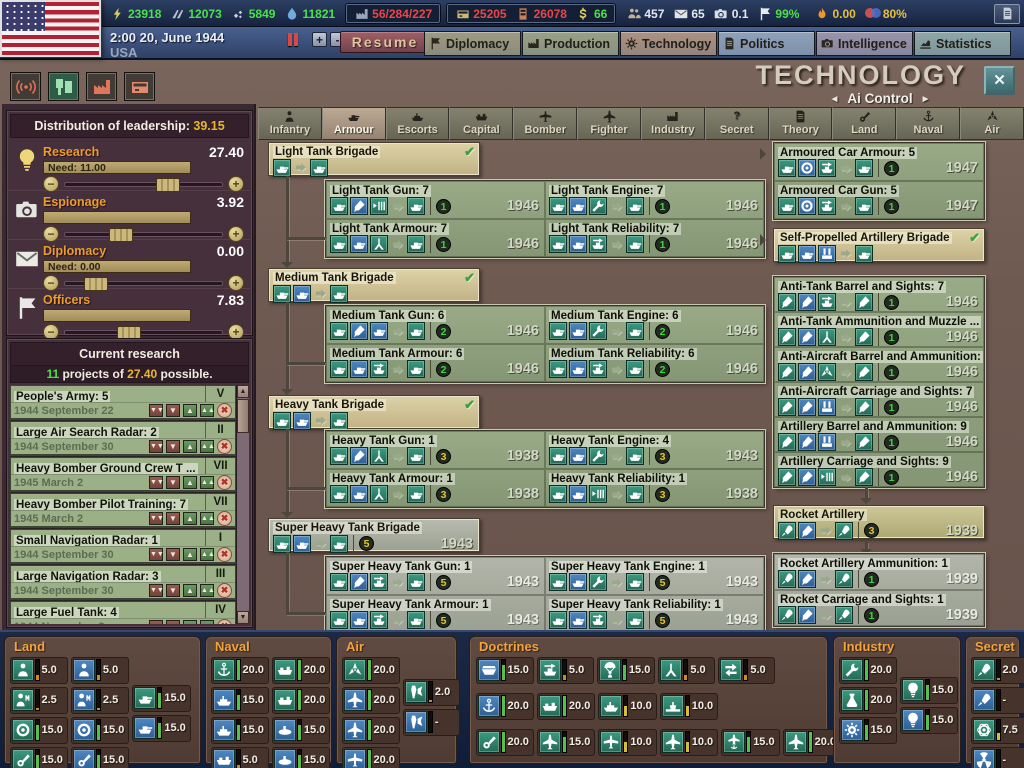  I want to click on bomber-tech-summary: 10.0, so click(627, 742).